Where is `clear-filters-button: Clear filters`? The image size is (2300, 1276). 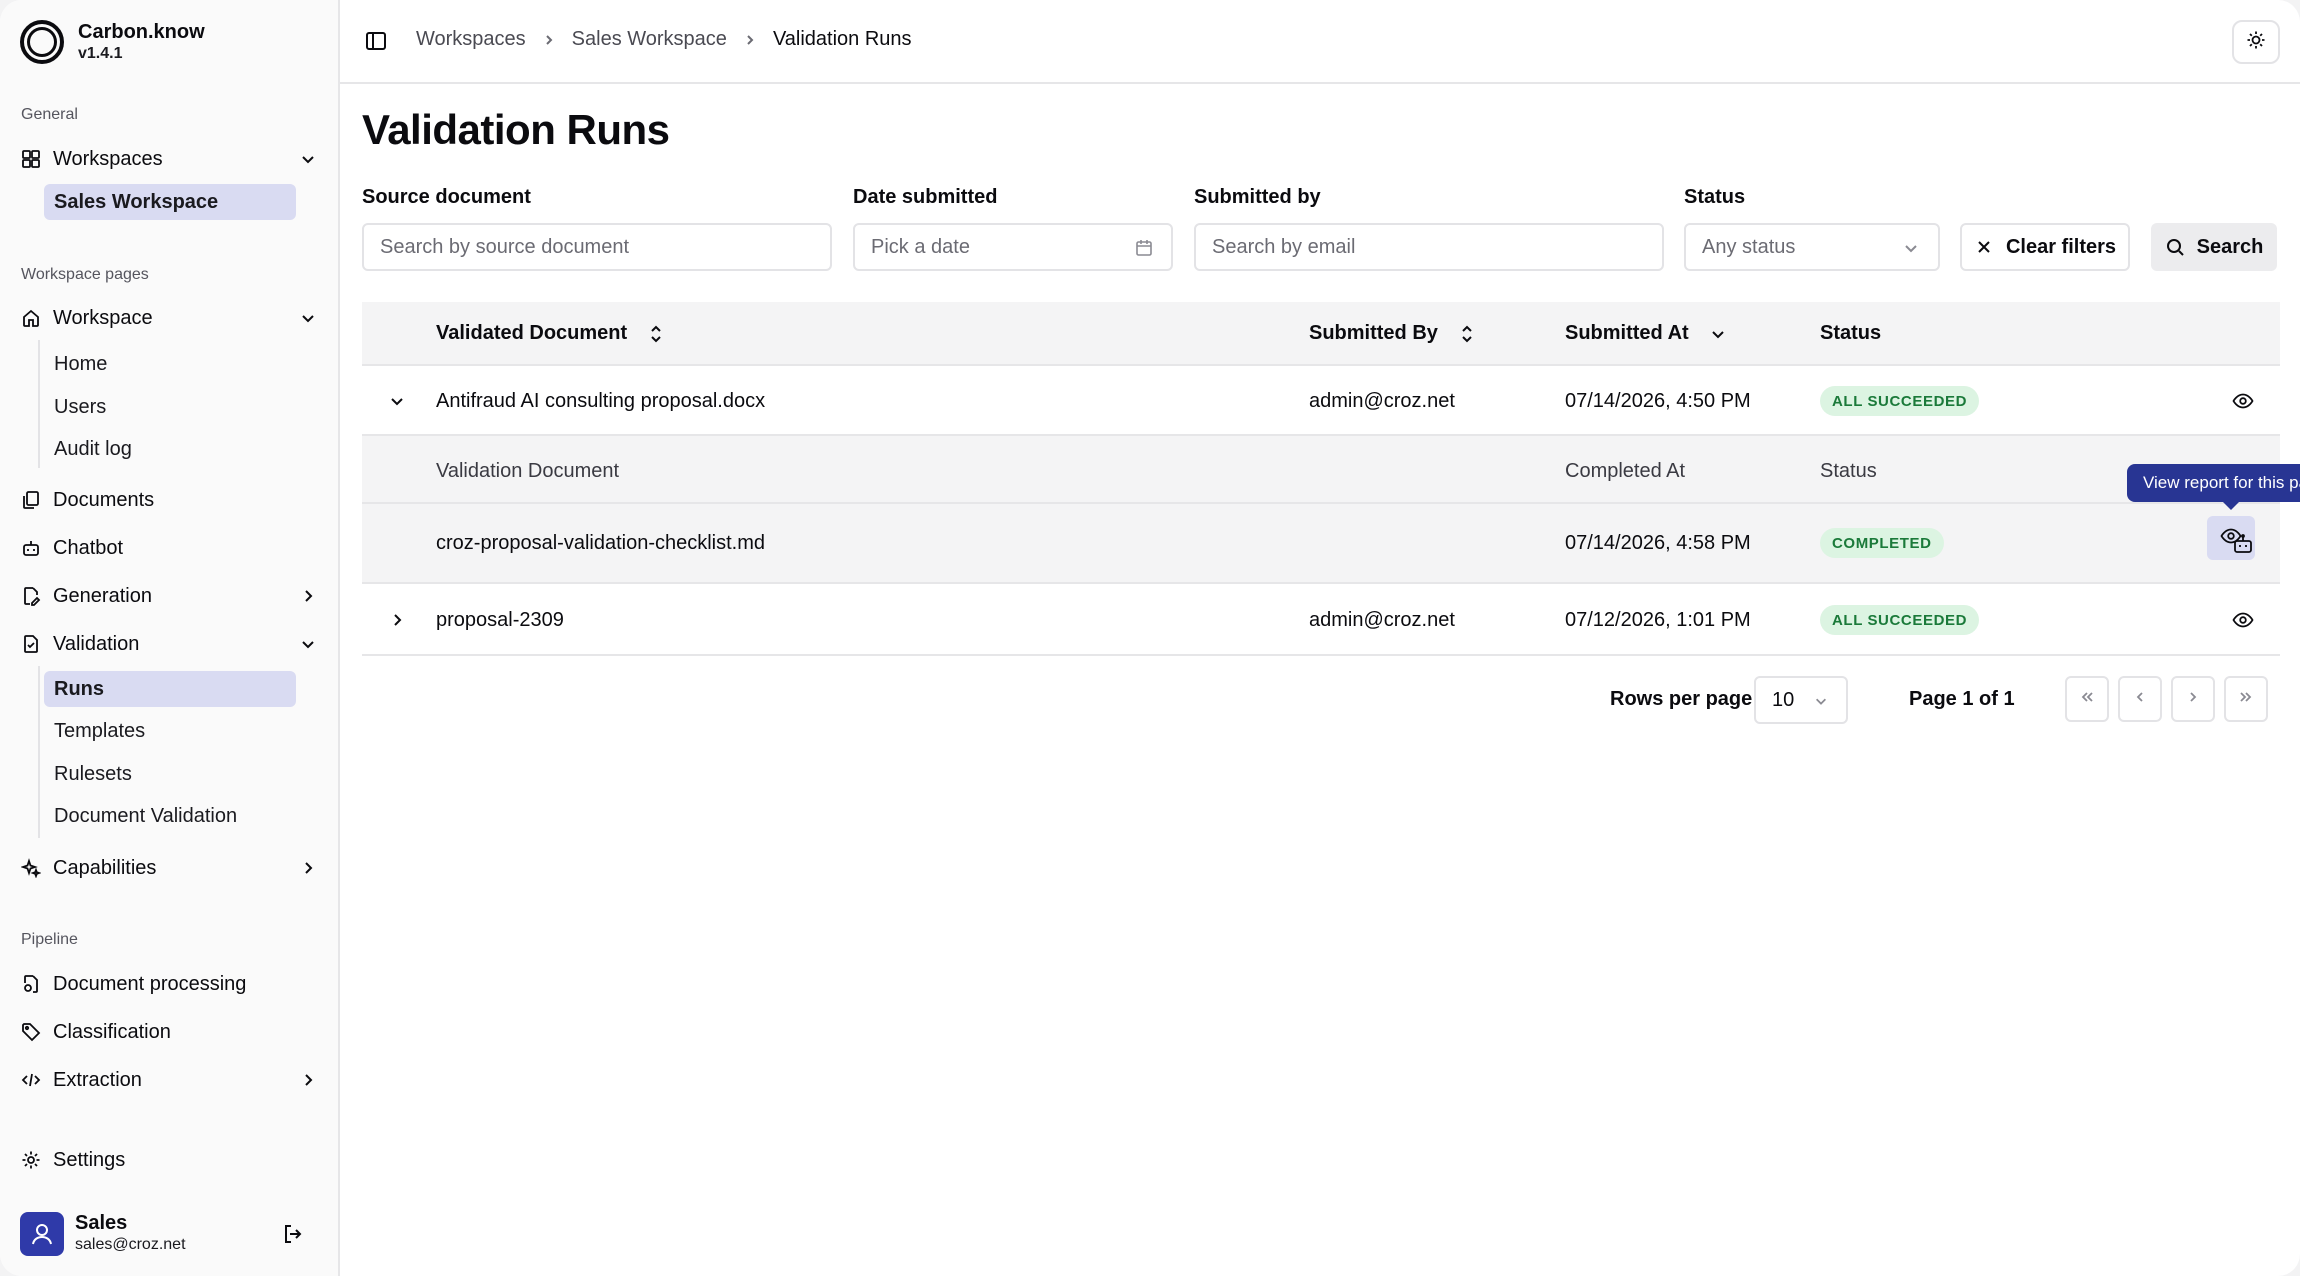 clear-filters-button: Clear filters is located at coordinates (2045, 247).